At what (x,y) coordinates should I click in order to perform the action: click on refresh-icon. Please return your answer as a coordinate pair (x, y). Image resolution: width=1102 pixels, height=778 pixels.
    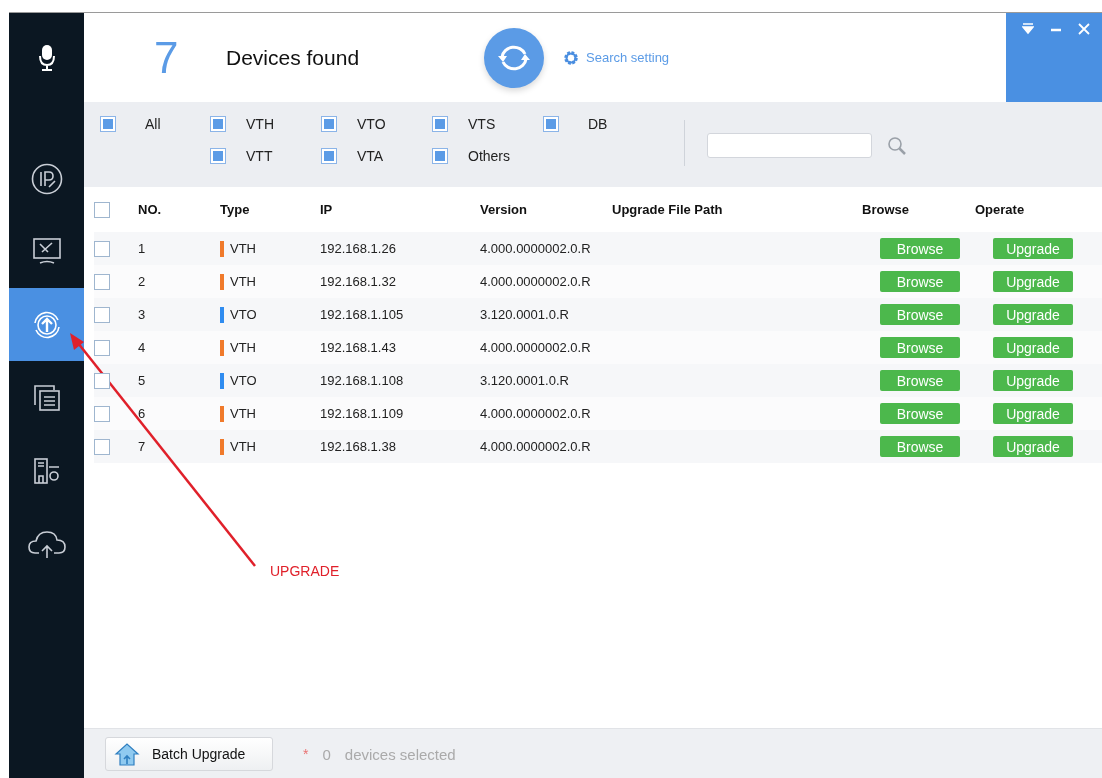
    Looking at the image, I should click on (514, 57).